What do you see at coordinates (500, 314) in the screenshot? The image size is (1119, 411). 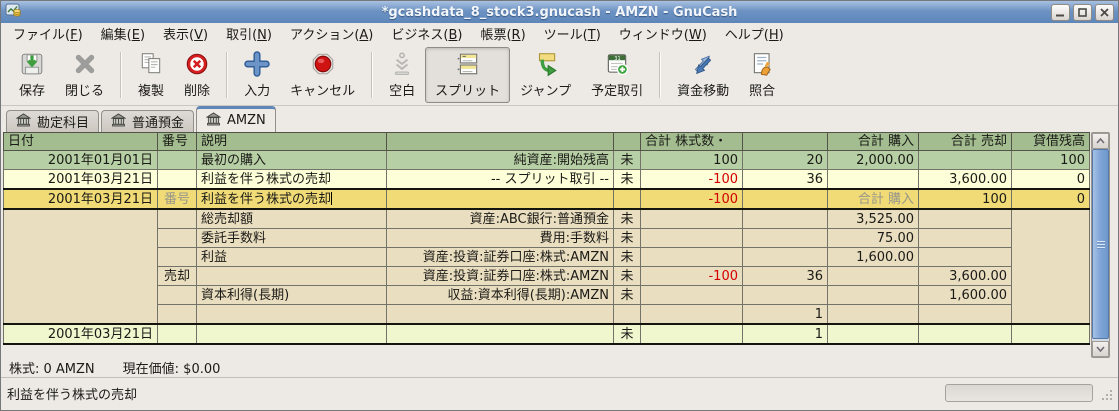 I see `cell-account` at bounding box center [500, 314].